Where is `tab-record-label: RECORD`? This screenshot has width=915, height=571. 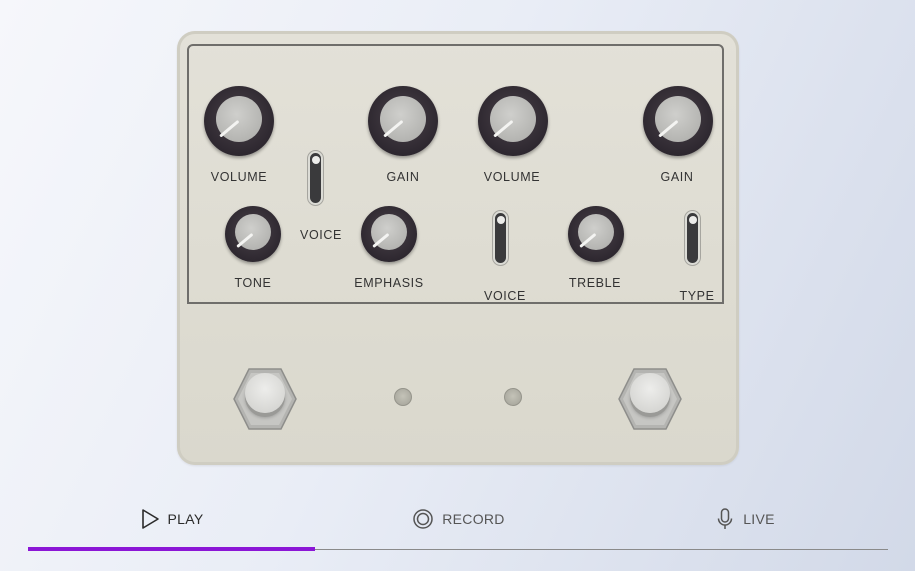 tab-record-label: RECORD is located at coordinates (473, 519).